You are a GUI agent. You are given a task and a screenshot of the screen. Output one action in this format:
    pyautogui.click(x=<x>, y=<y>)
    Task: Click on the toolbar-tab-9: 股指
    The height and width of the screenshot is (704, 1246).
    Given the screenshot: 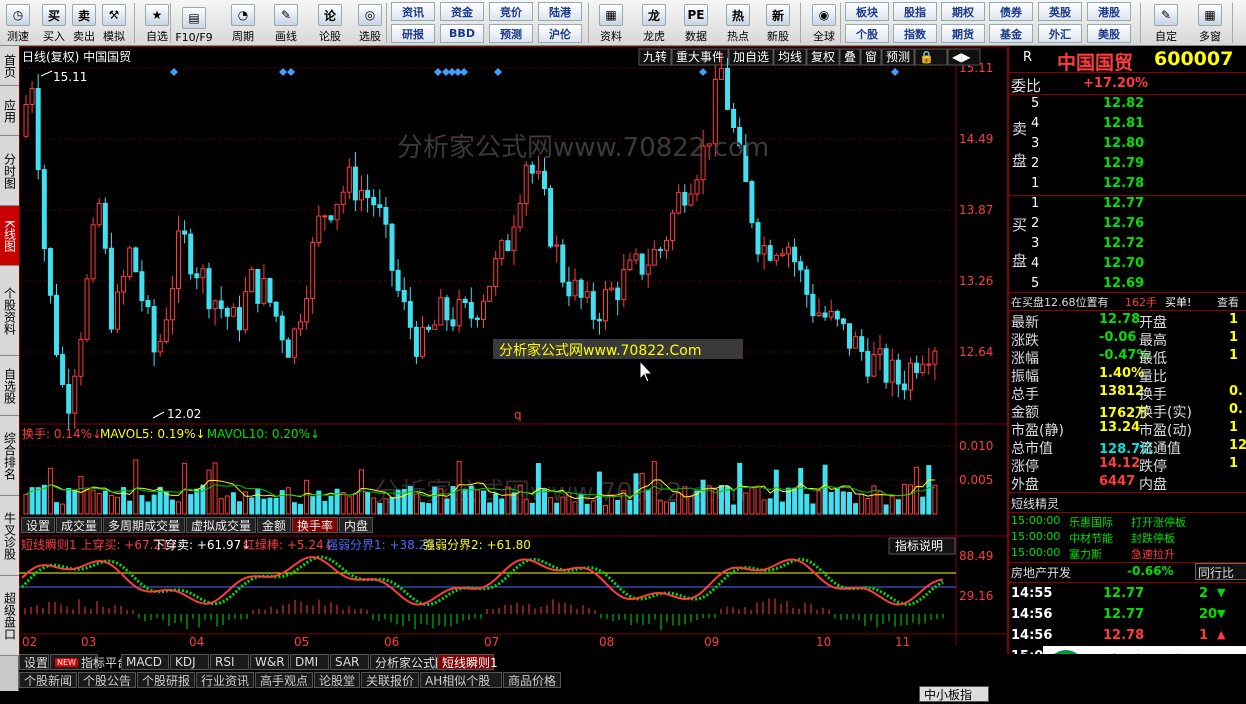 What is the action you would take?
    pyautogui.click(x=915, y=11)
    